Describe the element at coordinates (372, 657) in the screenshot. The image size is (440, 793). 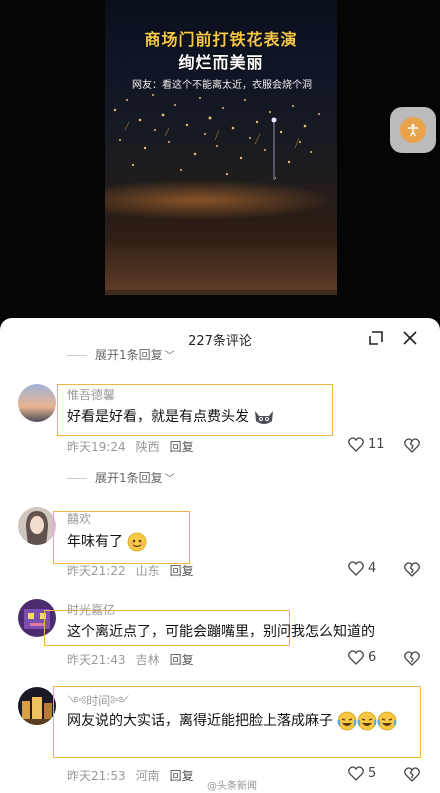
I see `like-count: 6` at that location.